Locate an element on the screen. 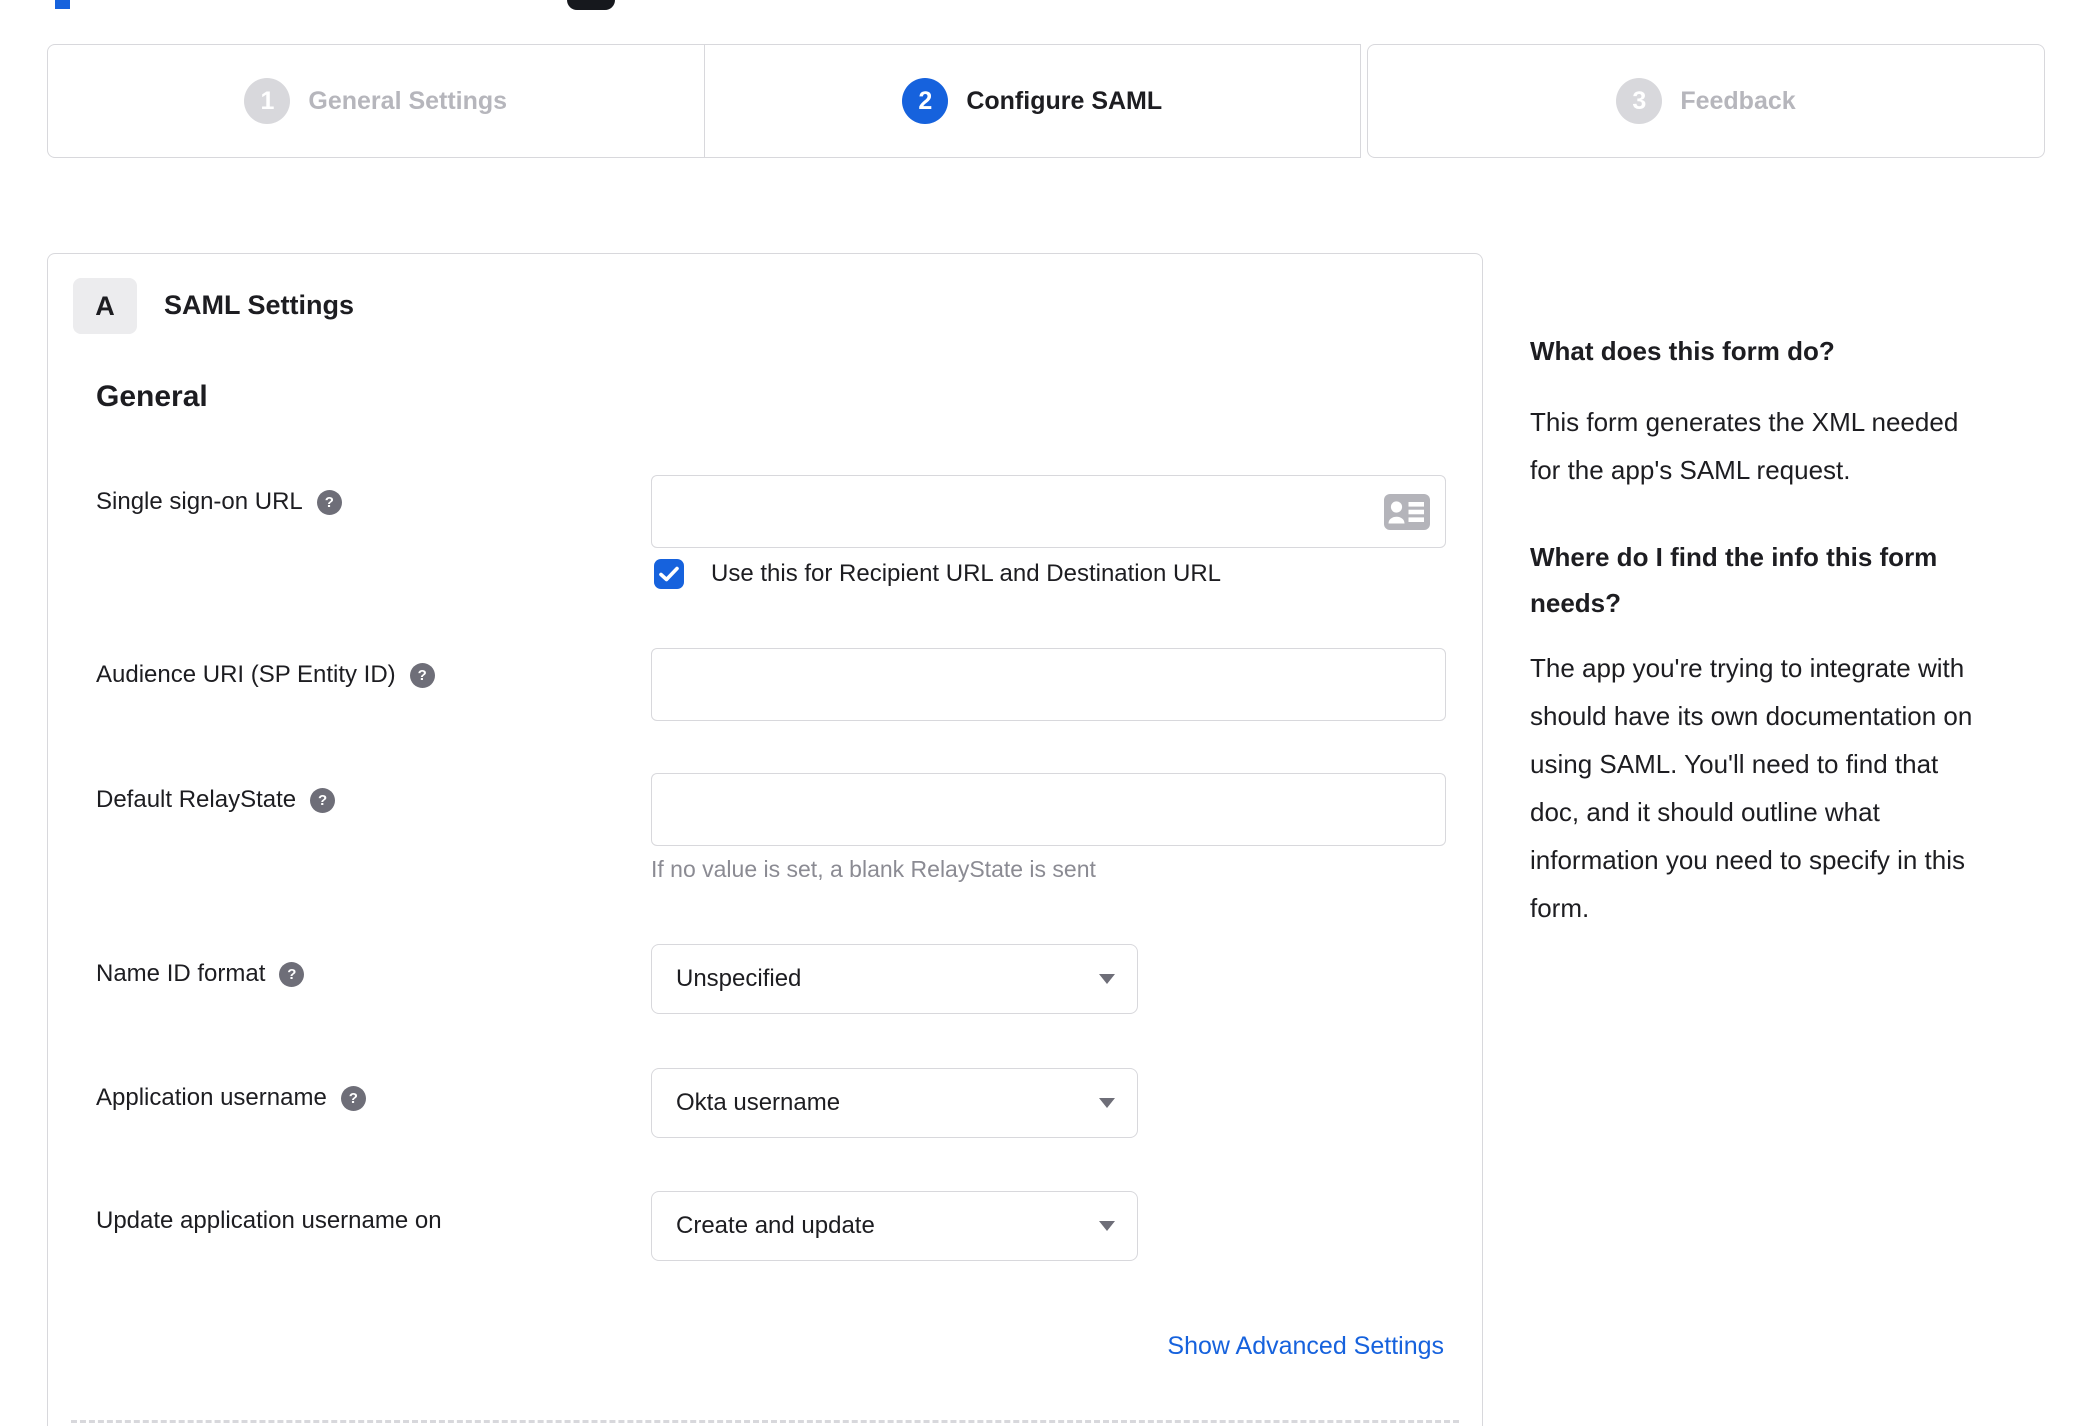  step-number-badge: 1 is located at coordinates (267, 101).